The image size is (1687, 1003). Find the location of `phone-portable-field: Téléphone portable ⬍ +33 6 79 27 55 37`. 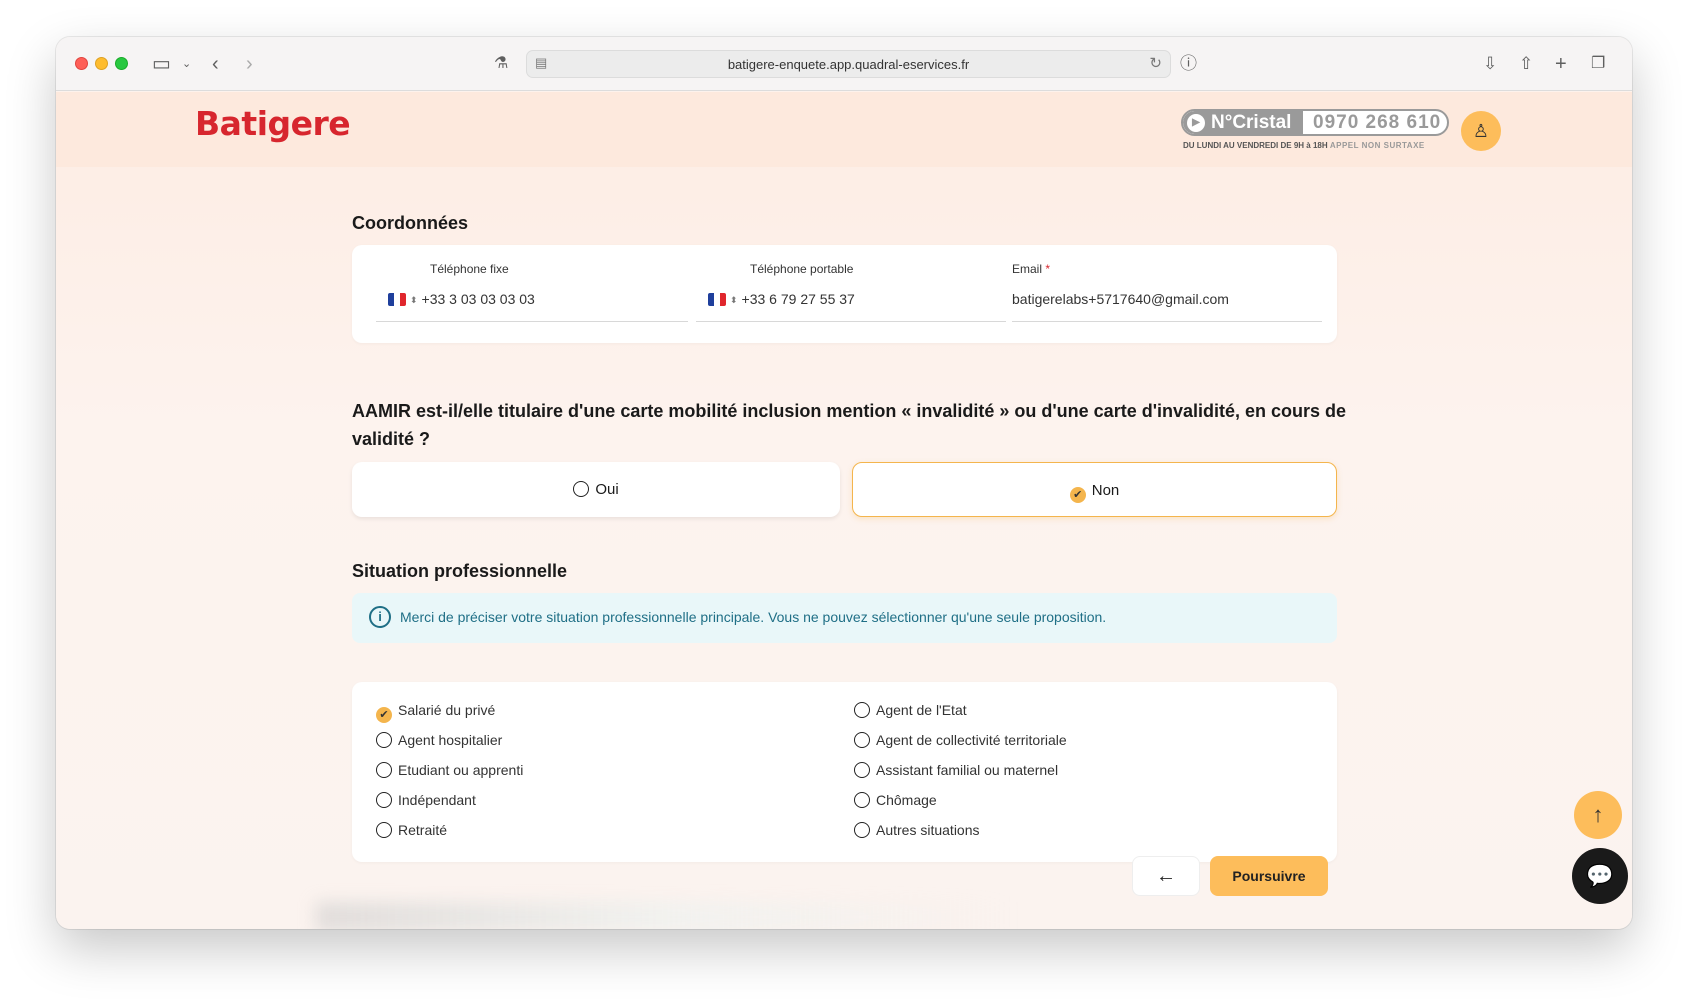

phone-portable-field: Téléphone portable ⬍ +33 6 79 27 55 37 is located at coordinates (851, 285).